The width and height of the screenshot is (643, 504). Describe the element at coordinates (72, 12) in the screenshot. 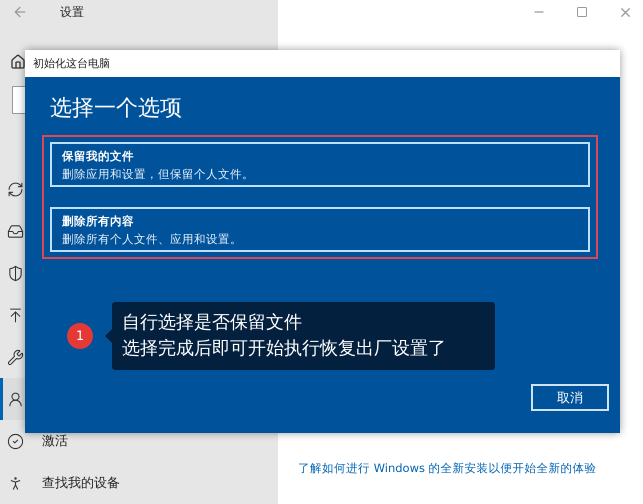

I see `window-title: 设置` at that location.